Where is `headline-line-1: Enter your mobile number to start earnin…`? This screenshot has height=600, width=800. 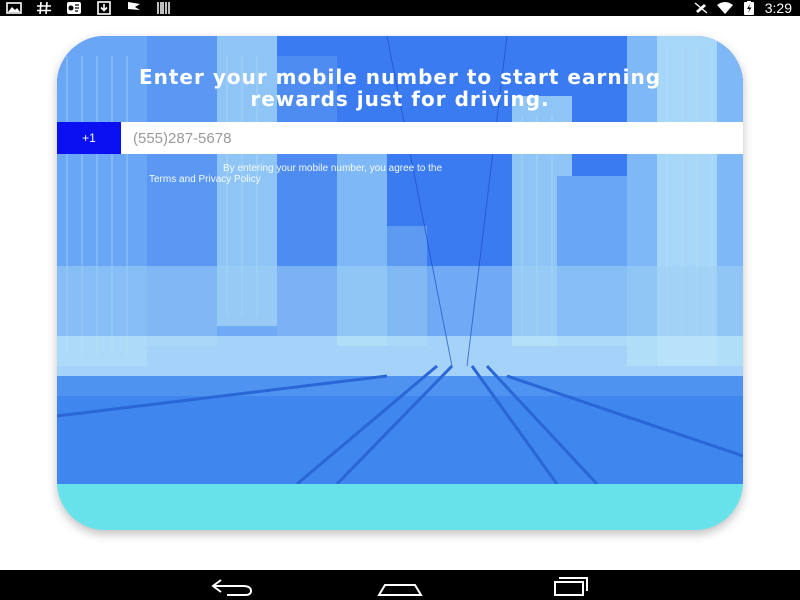
headline-line-1: Enter your mobile number to start earnin… is located at coordinates (400, 77).